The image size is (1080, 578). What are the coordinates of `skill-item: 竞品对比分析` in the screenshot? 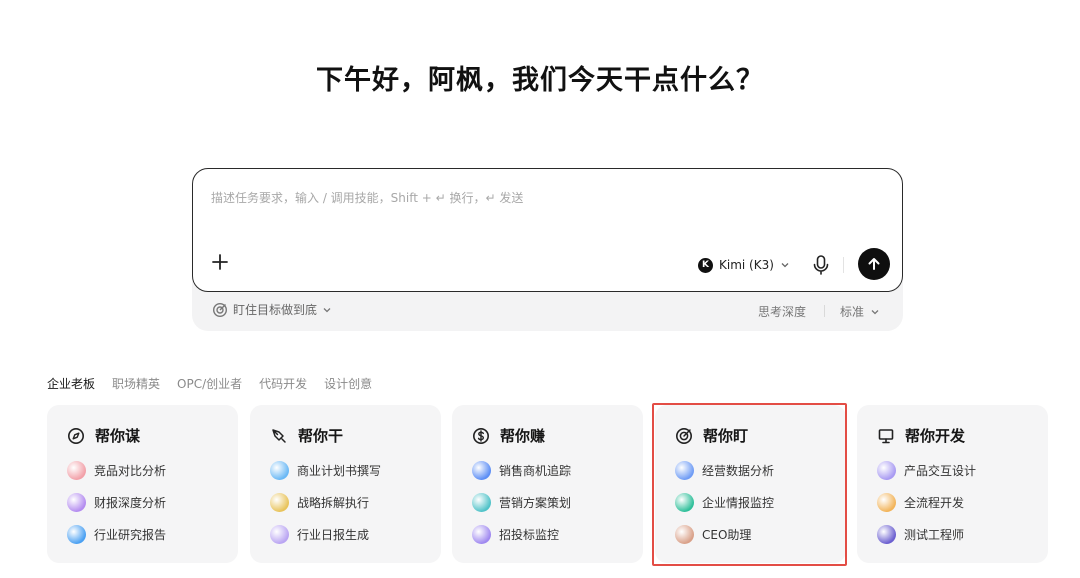 It's located at (152, 470).